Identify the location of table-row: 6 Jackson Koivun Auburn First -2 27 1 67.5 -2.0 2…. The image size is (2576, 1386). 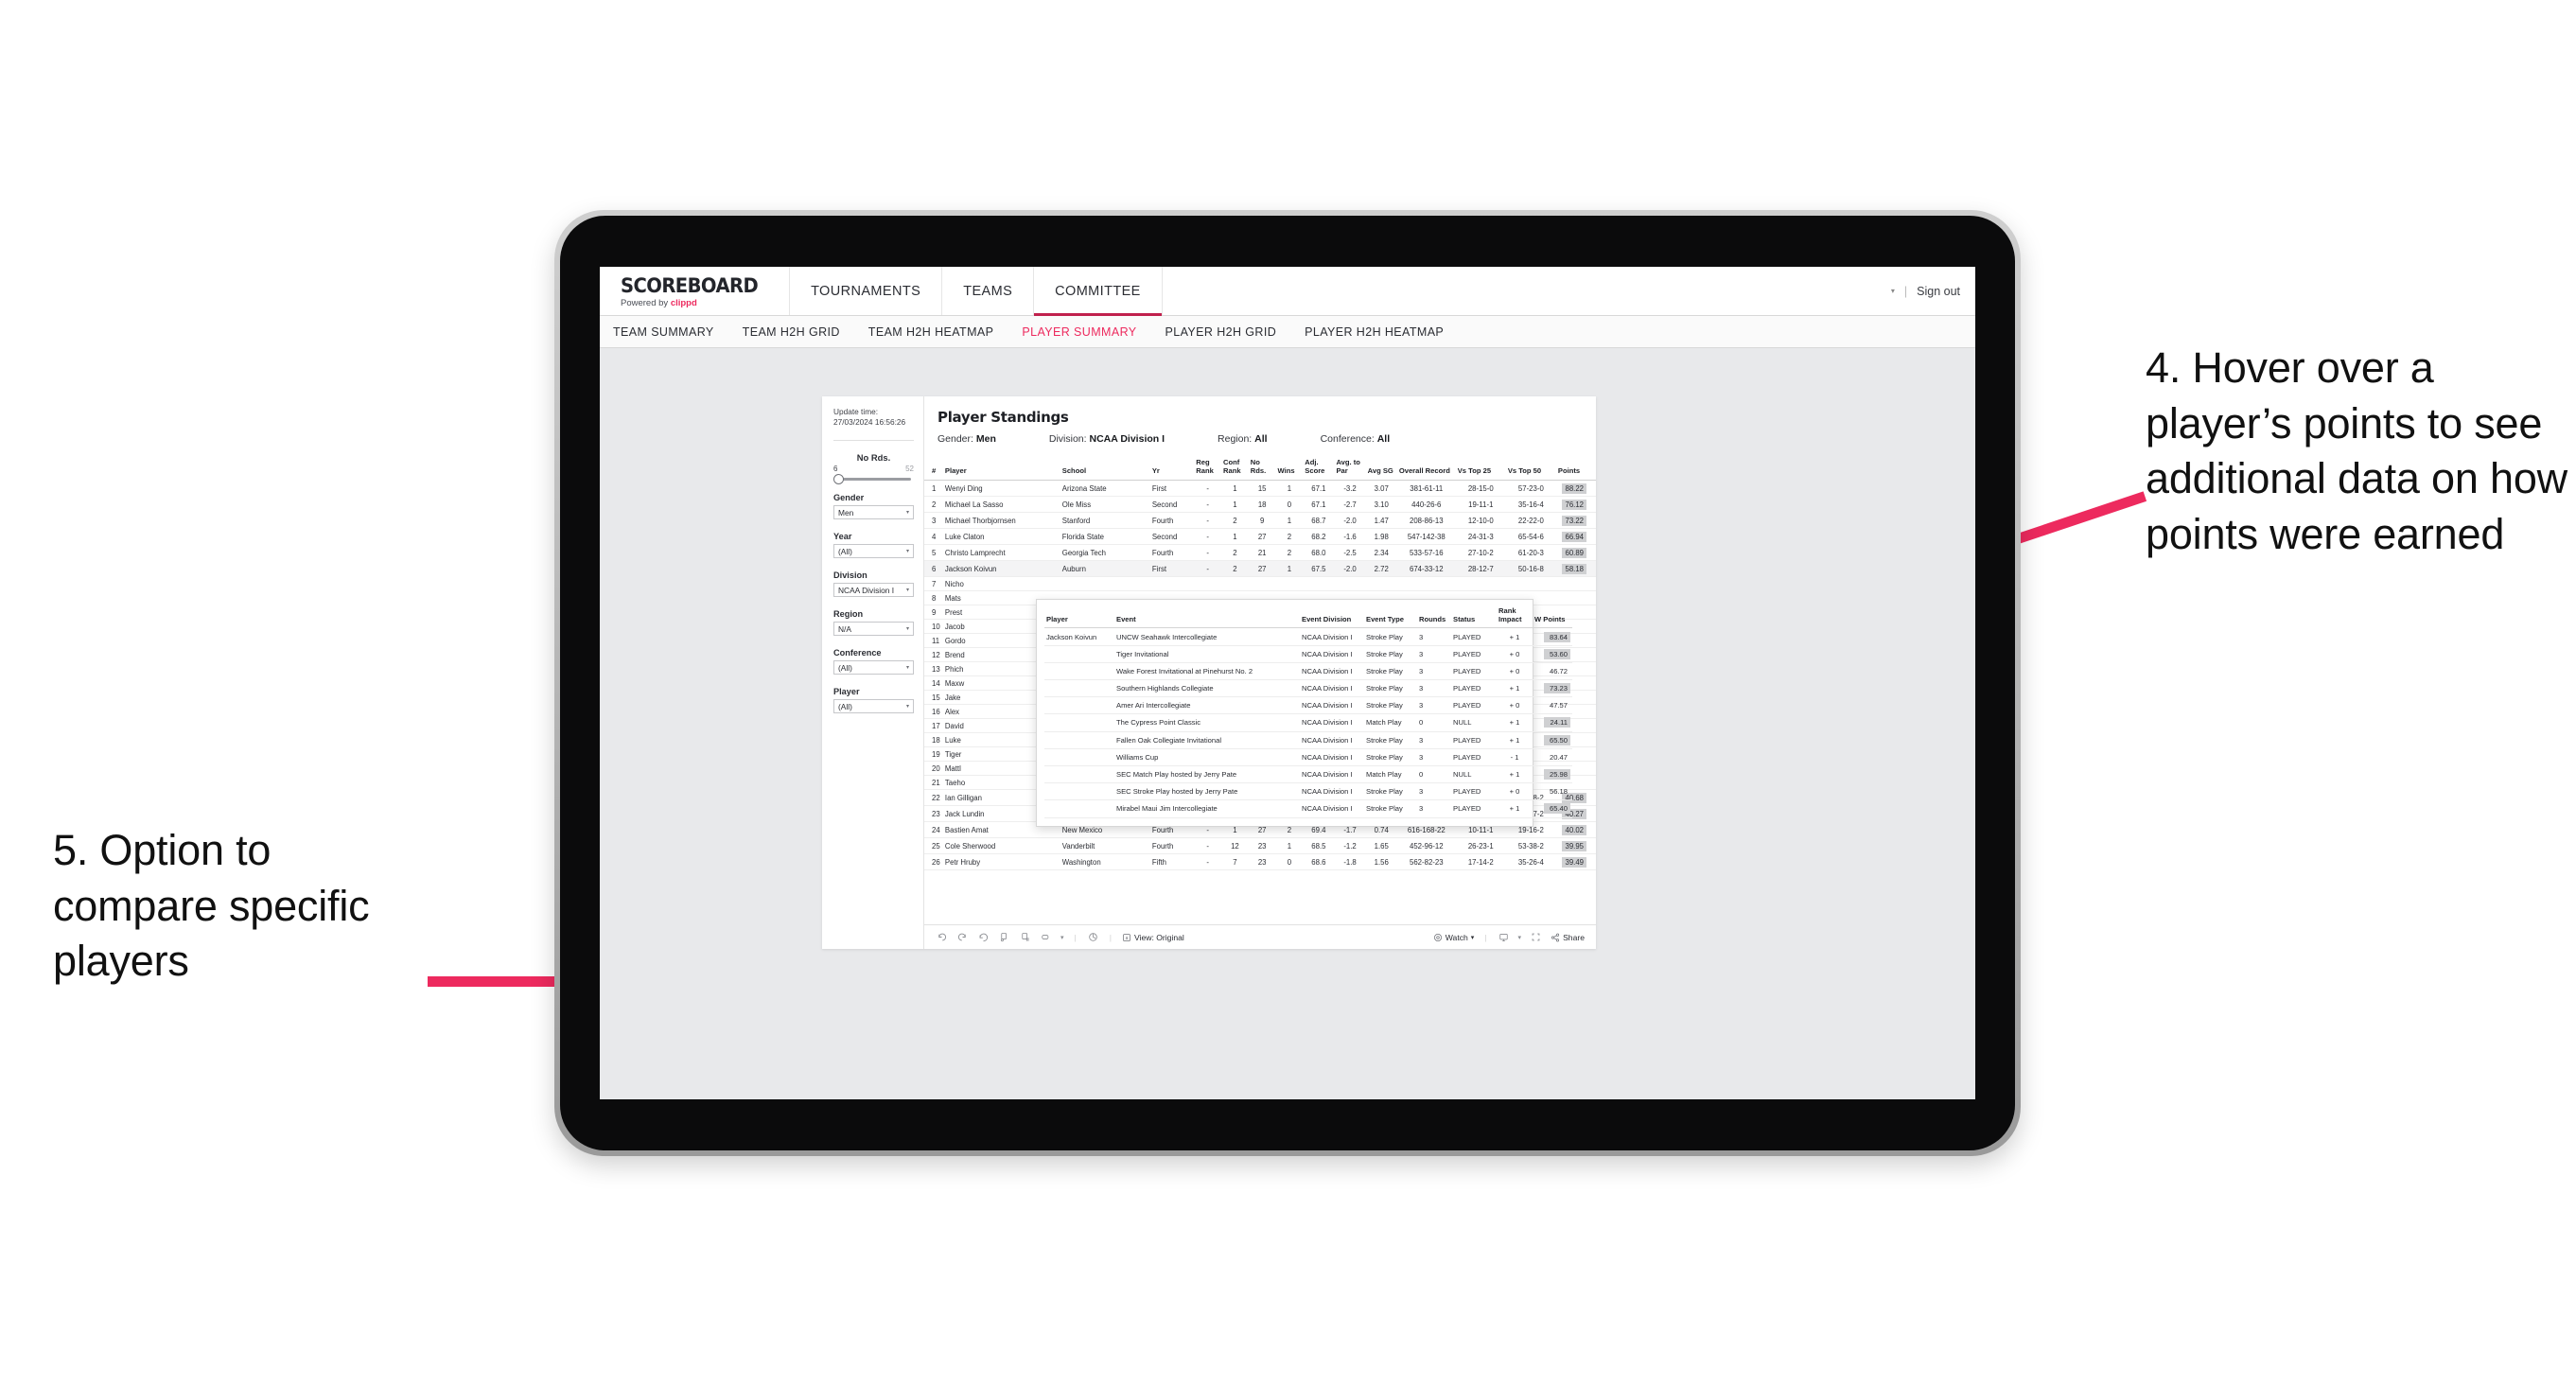
(1260, 569).